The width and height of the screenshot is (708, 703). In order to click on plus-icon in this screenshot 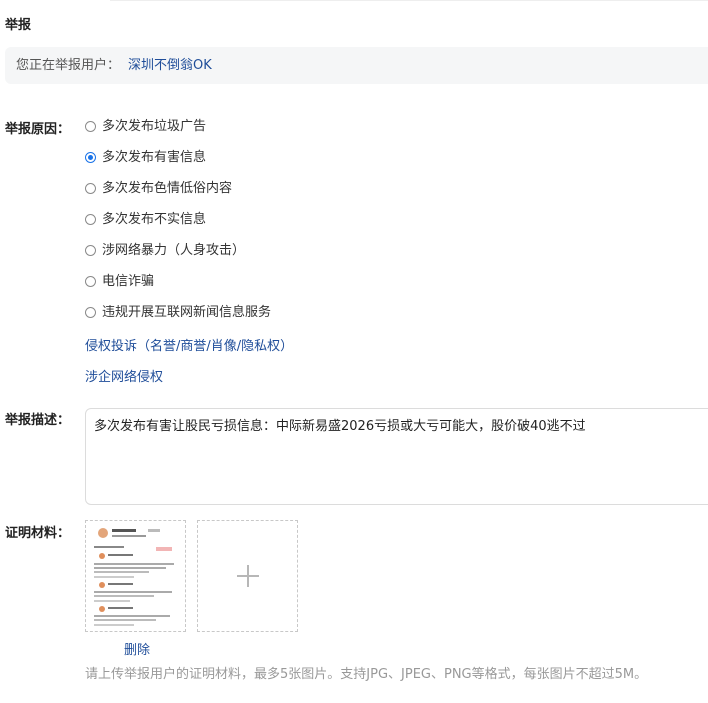, I will do `click(247, 576)`.